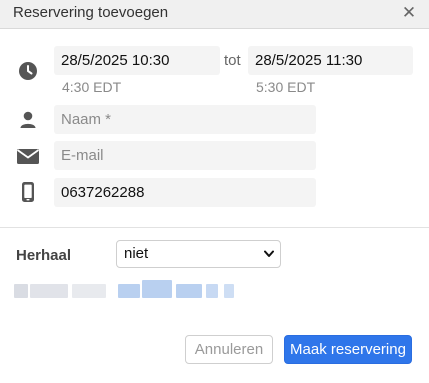  What do you see at coordinates (28, 119) in the screenshot?
I see `person-icon` at bounding box center [28, 119].